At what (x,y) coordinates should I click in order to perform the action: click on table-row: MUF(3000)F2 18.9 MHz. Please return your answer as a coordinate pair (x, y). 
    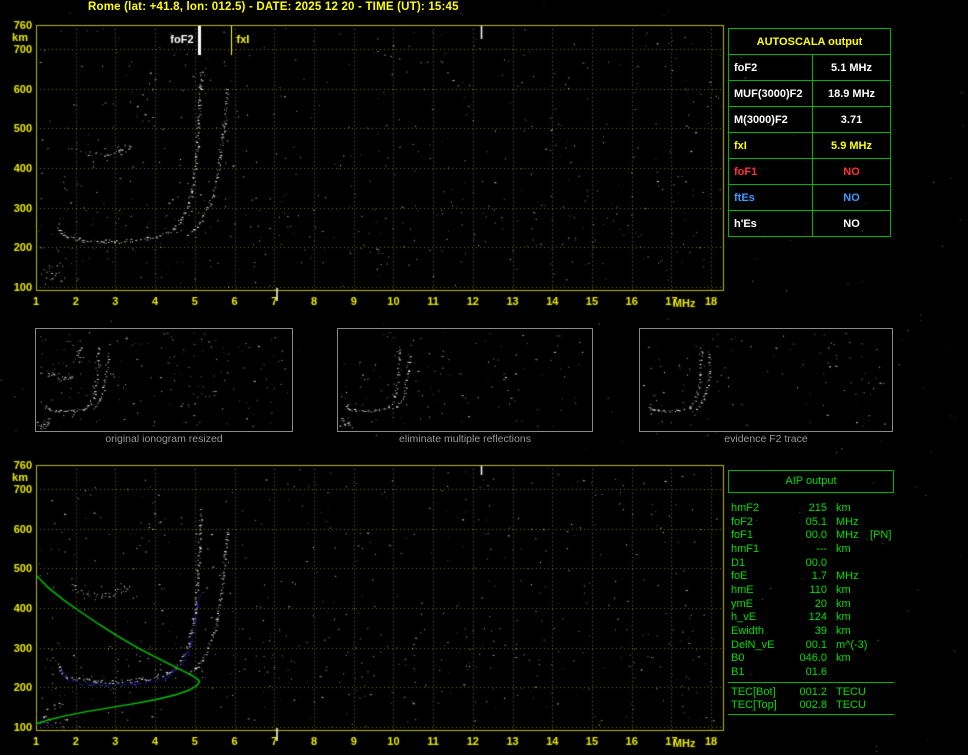
    Looking at the image, I should click on (809, 93).